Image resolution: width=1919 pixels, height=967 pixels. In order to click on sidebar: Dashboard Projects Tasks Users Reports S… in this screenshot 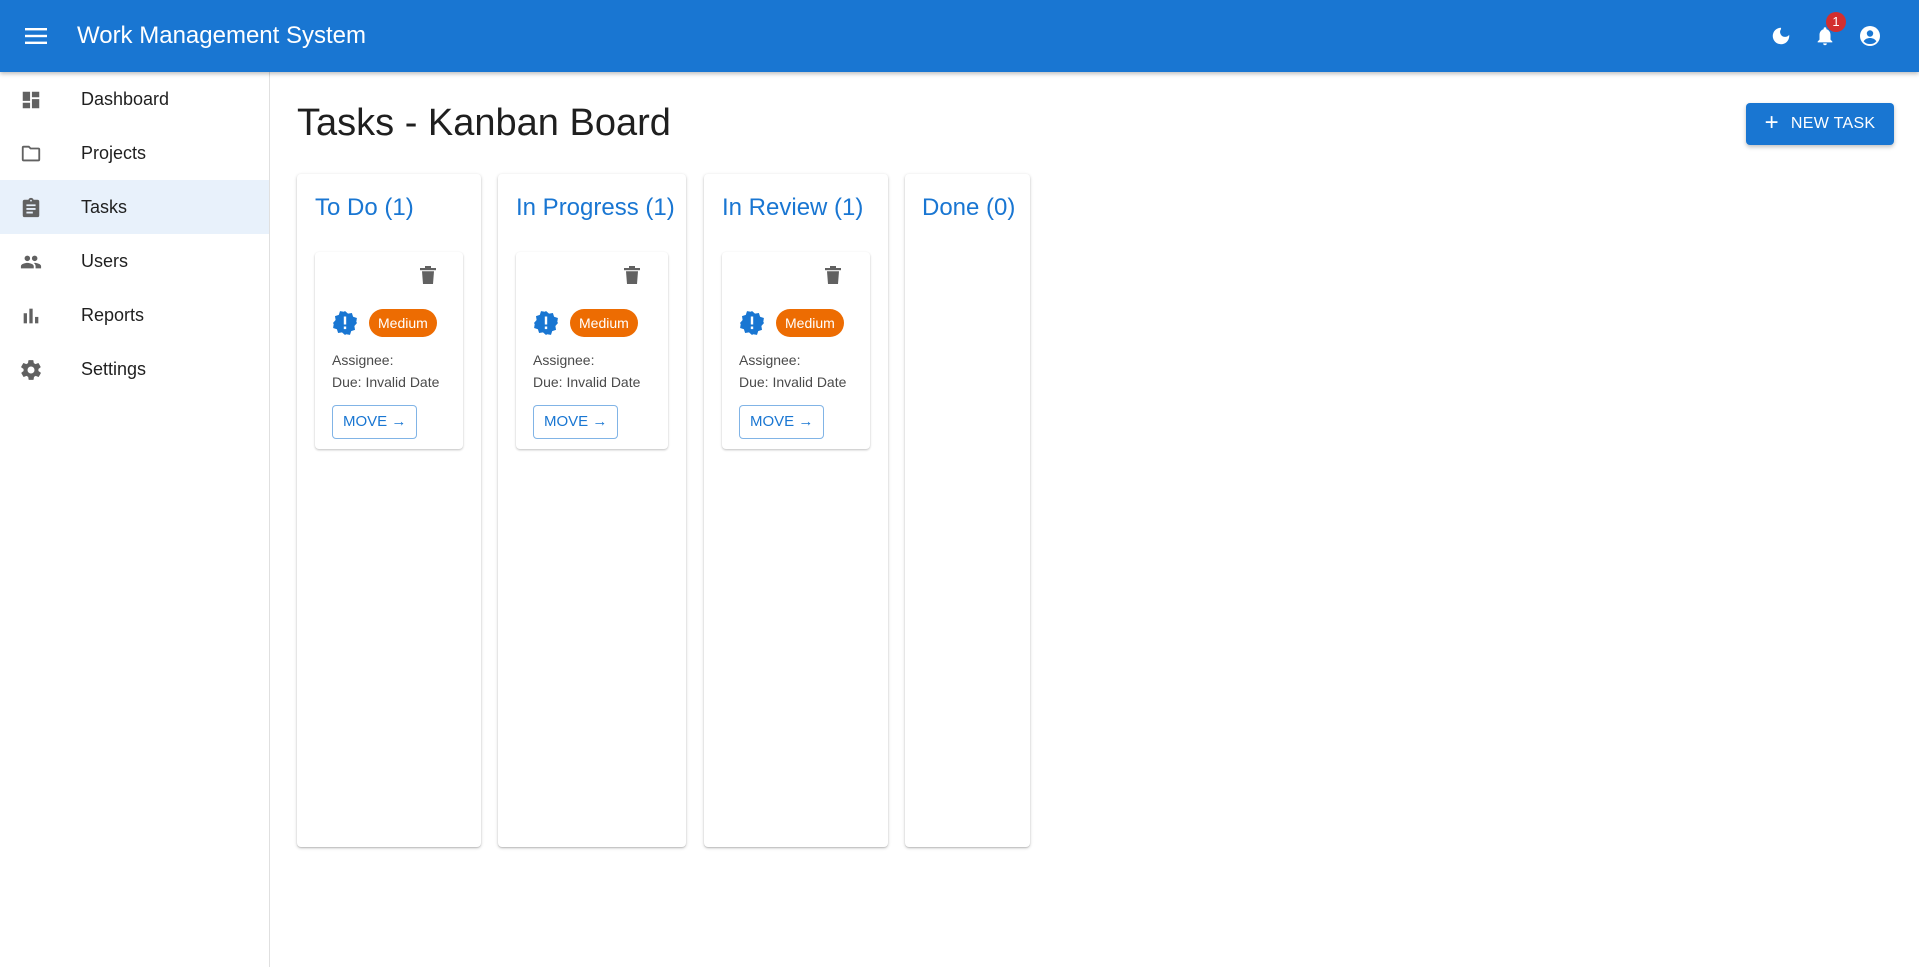, I will do `click(135, 519)`.